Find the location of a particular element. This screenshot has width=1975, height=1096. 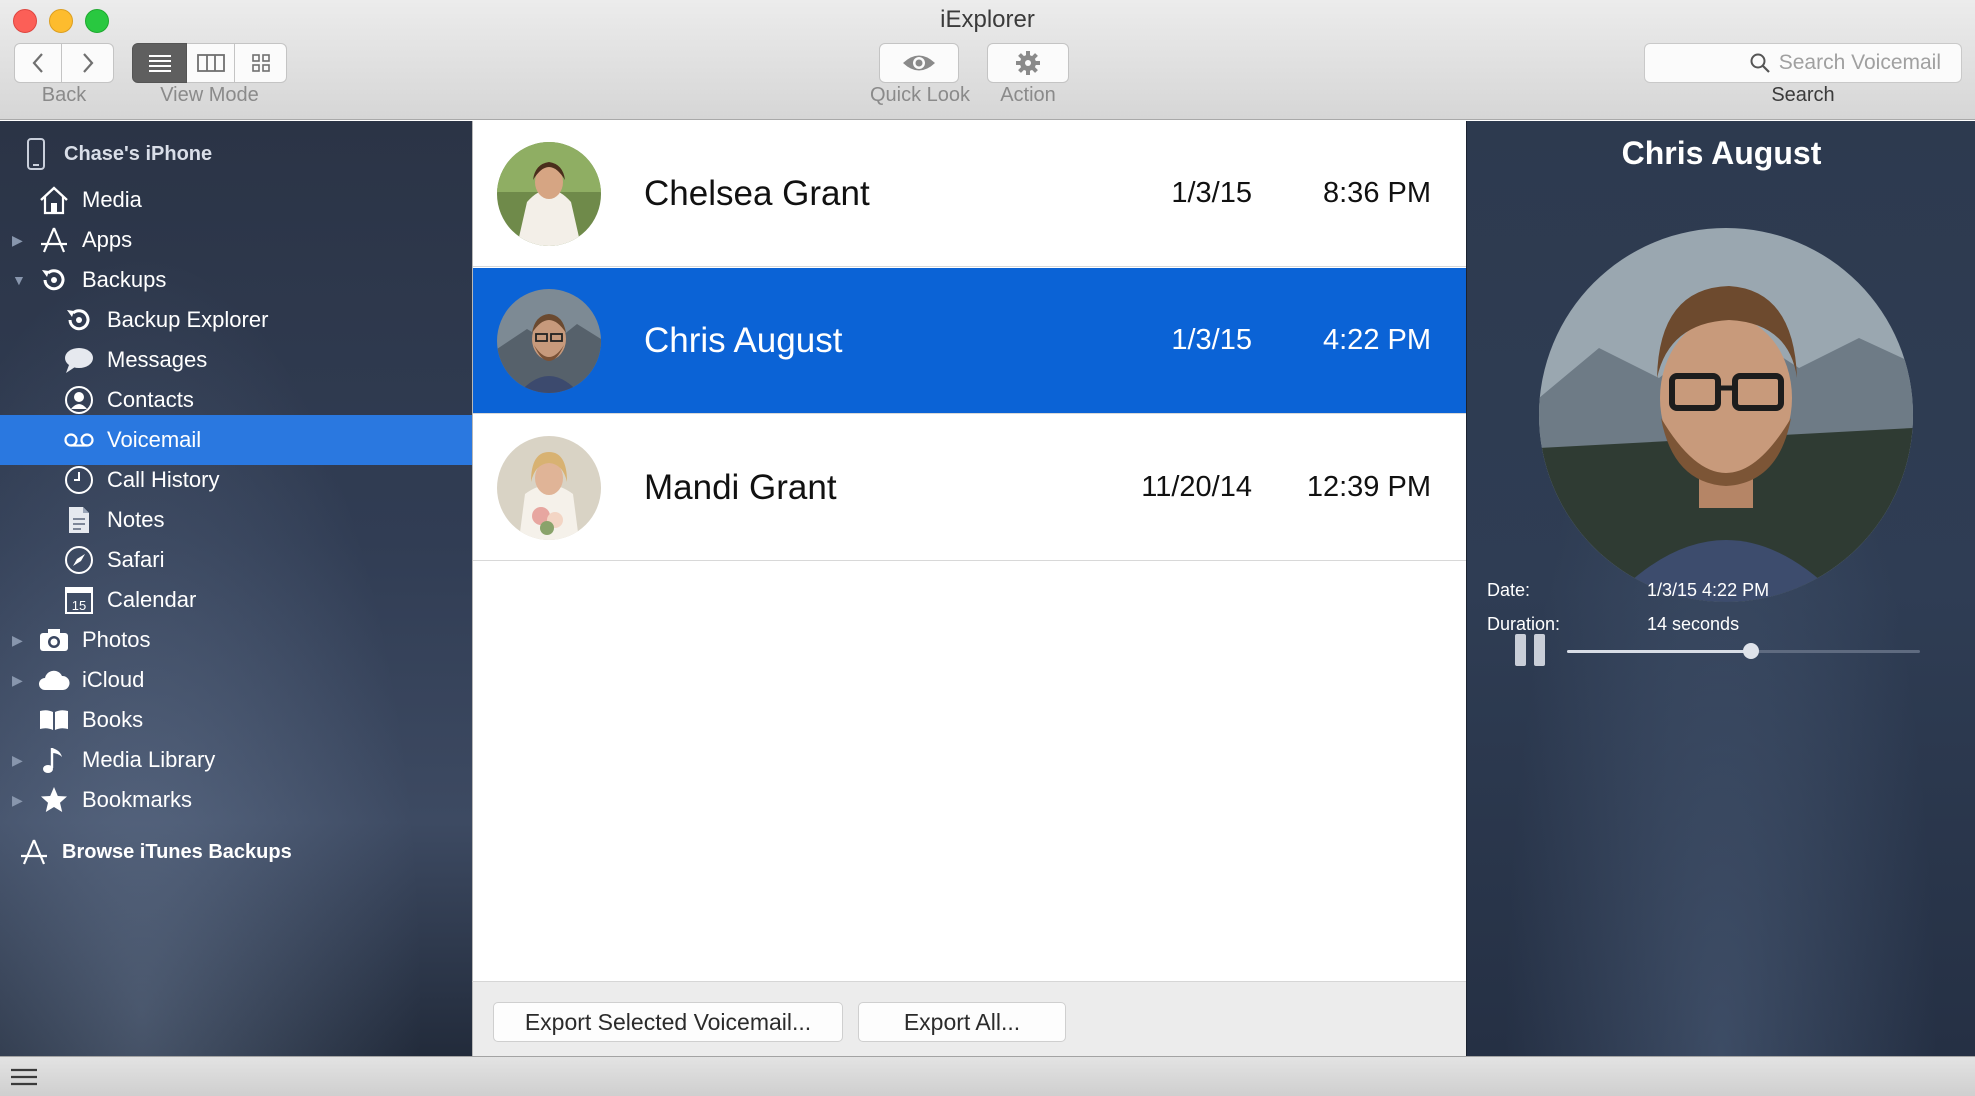

sidebar-item-label: iCloud is located at coordinates (113, 679).